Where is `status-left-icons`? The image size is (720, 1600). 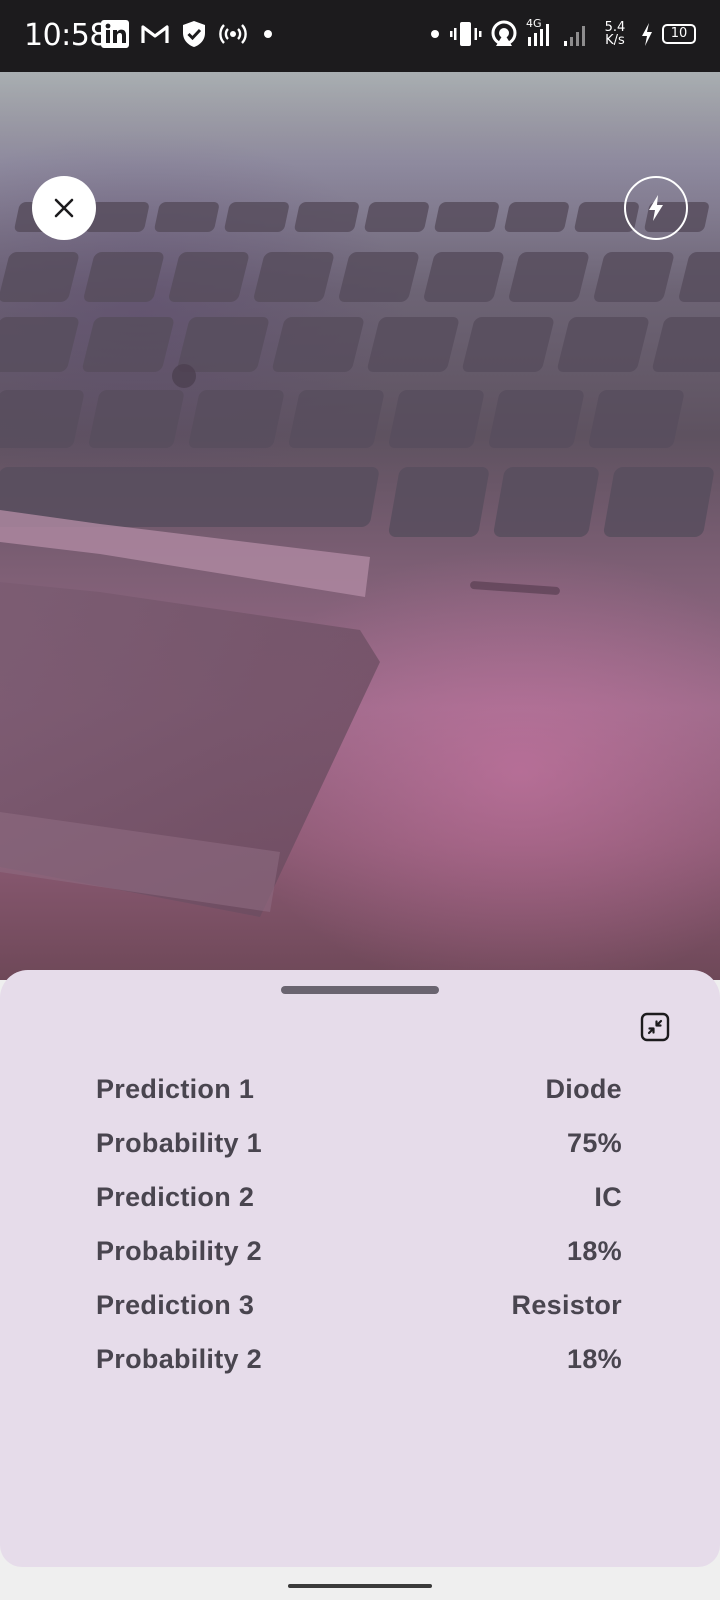
status-left-icons is located at coordinates (189, 34).